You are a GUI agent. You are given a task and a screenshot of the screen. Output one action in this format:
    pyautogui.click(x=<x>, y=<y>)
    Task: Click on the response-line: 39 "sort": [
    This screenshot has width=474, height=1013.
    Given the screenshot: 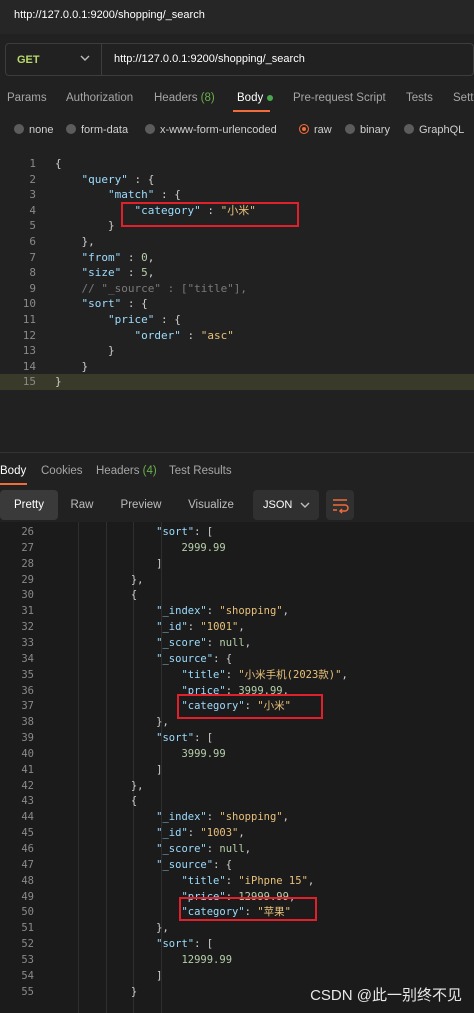 What is the action you would take?
    pyautogui.click(x=237, y=739)
    